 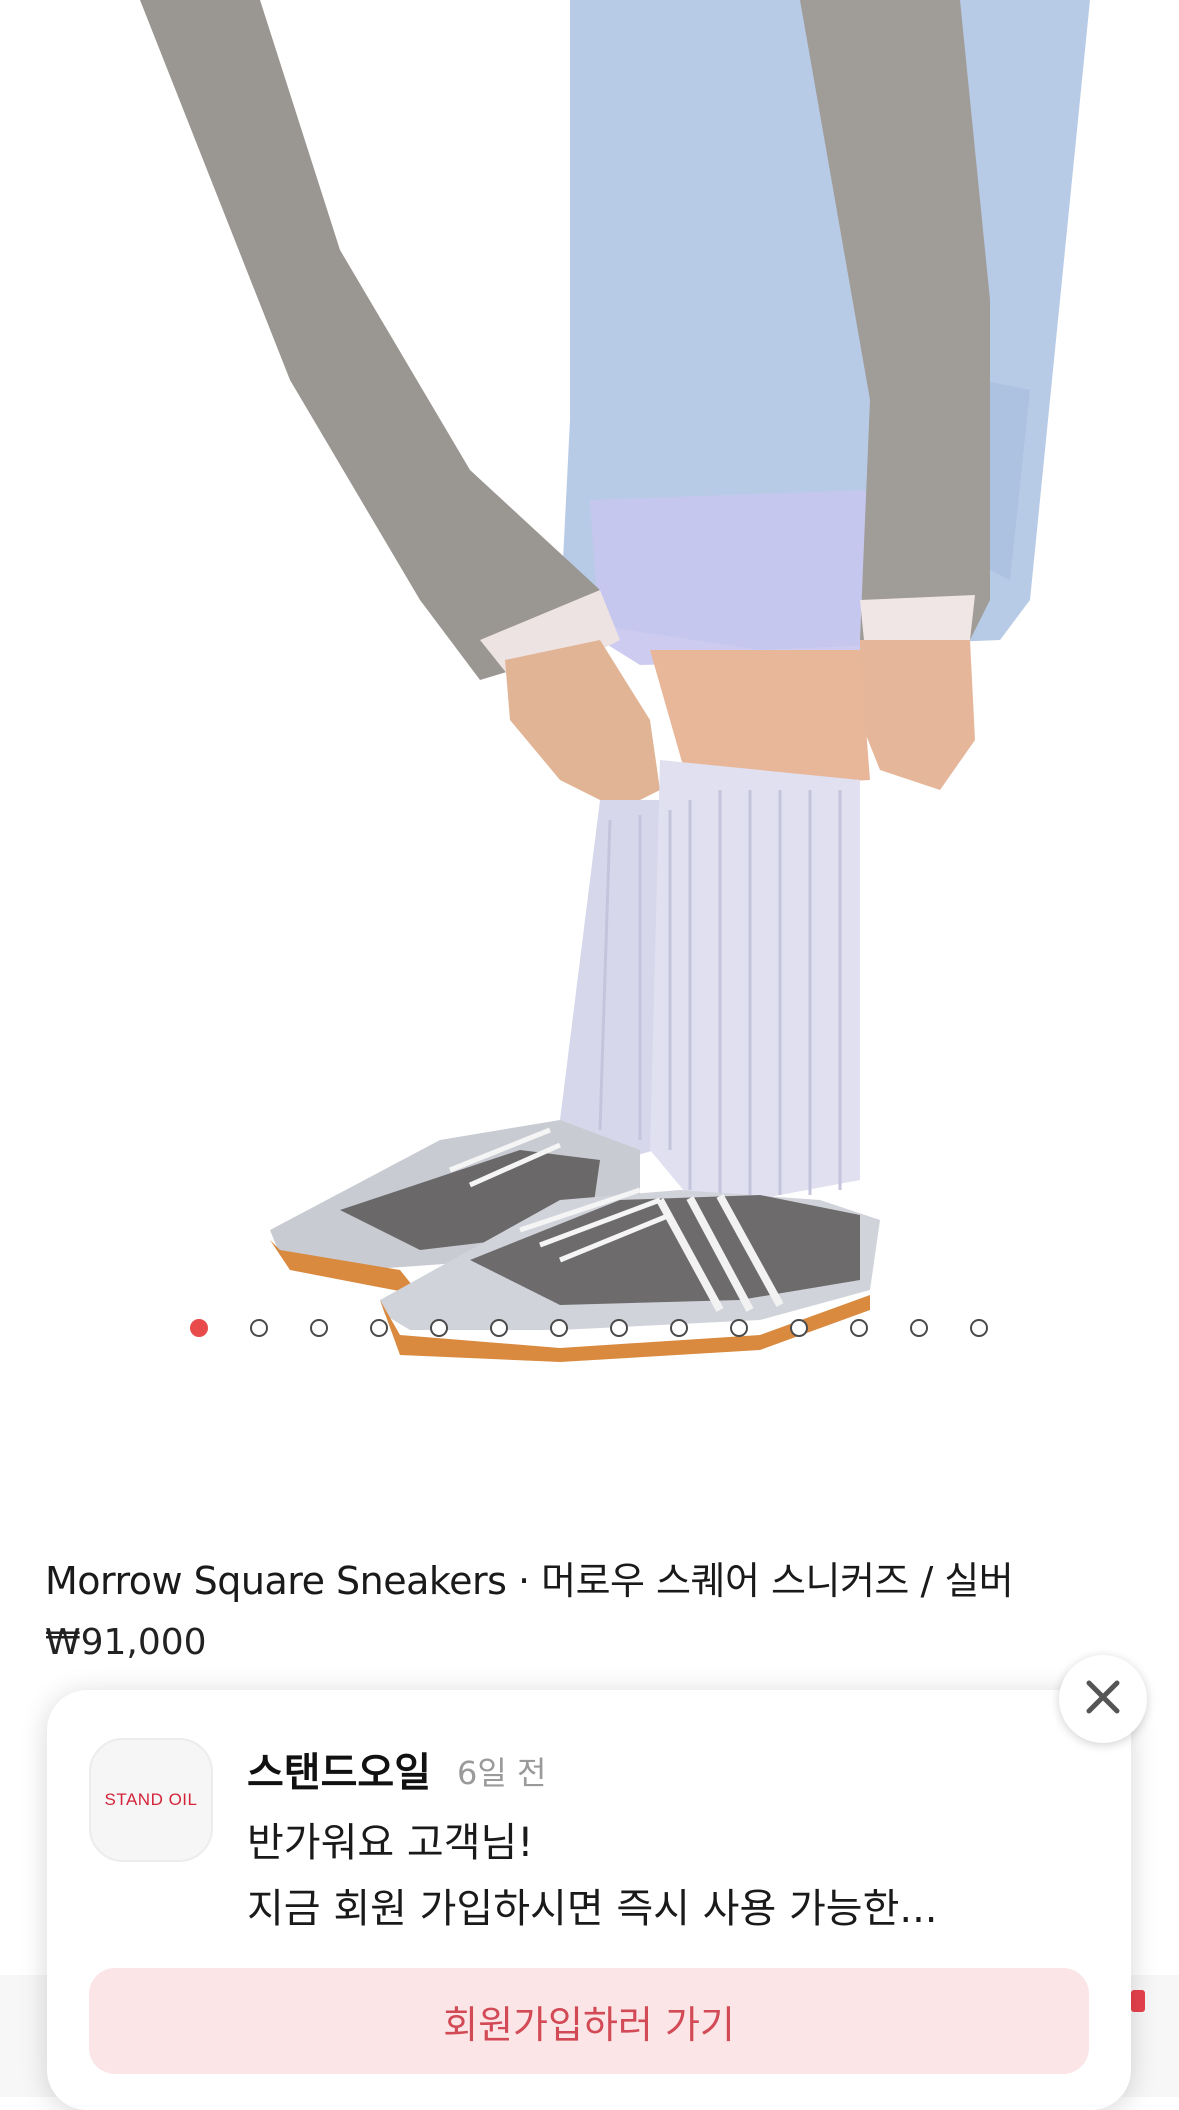 I want to click on close-popup-button, so click(x=1103, y=1699).